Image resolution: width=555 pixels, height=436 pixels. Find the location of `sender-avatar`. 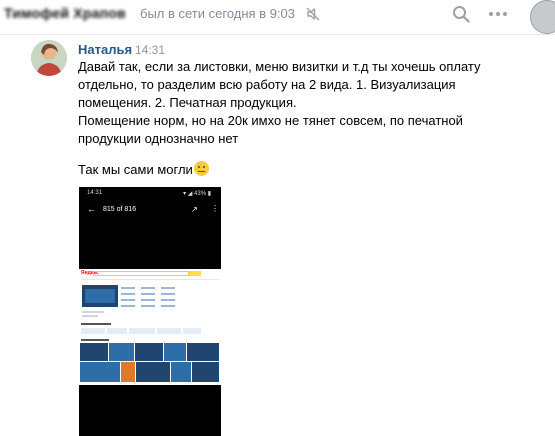

sender-avatar is located at coordinates (49, 58).